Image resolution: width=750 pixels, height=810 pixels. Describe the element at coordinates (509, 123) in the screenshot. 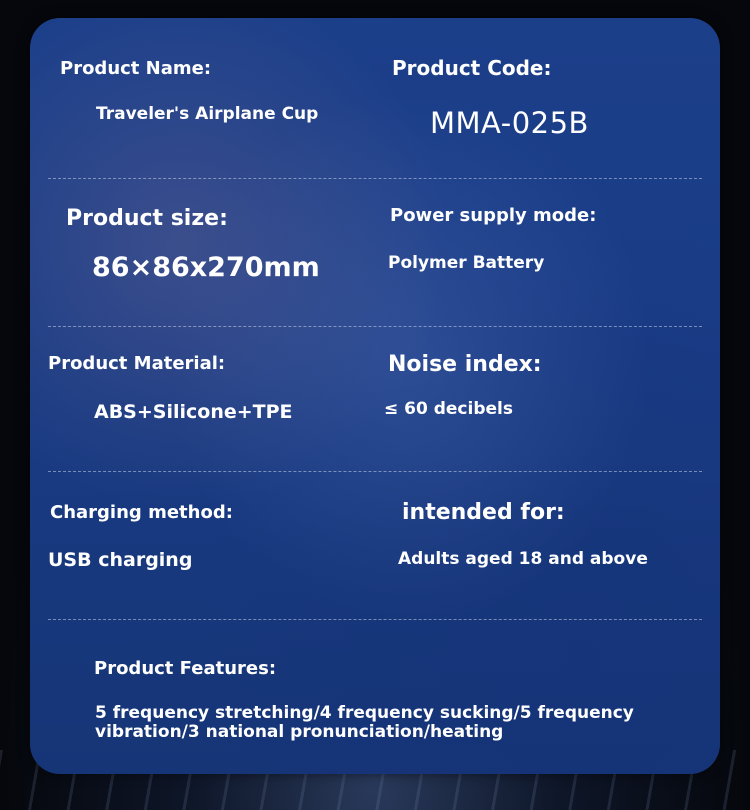

I see `product-code-value: MMA-025B` at that location.